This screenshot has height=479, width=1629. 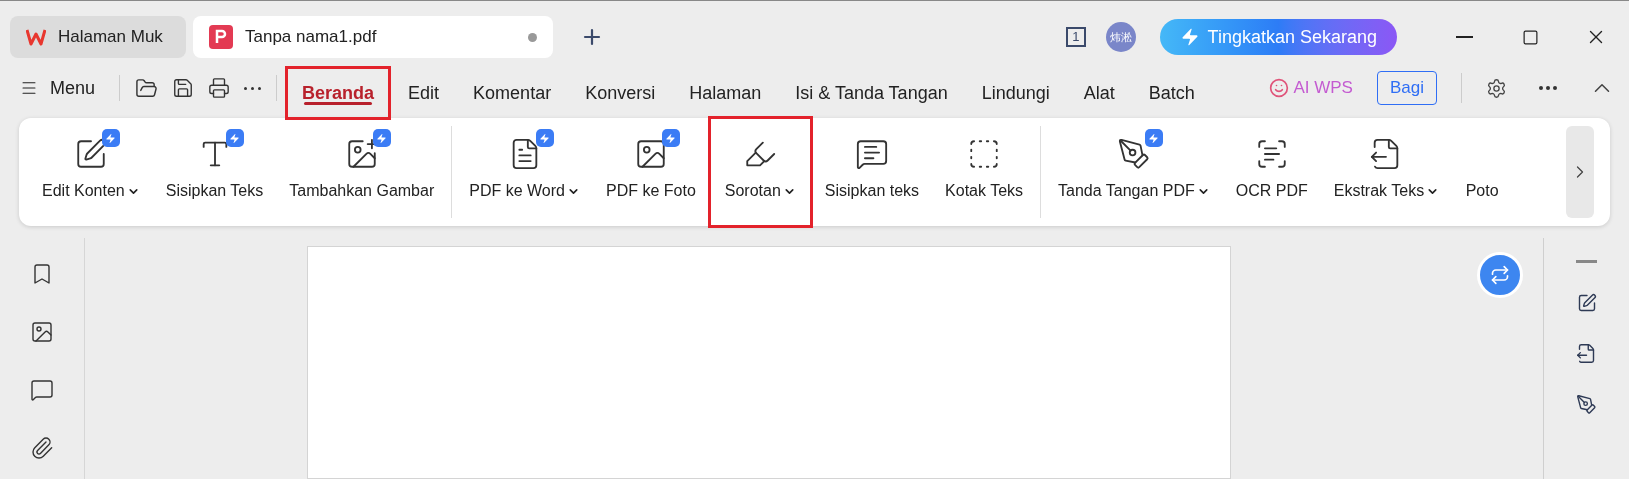 I want to click on comment-button, so click(x=42, y=390).